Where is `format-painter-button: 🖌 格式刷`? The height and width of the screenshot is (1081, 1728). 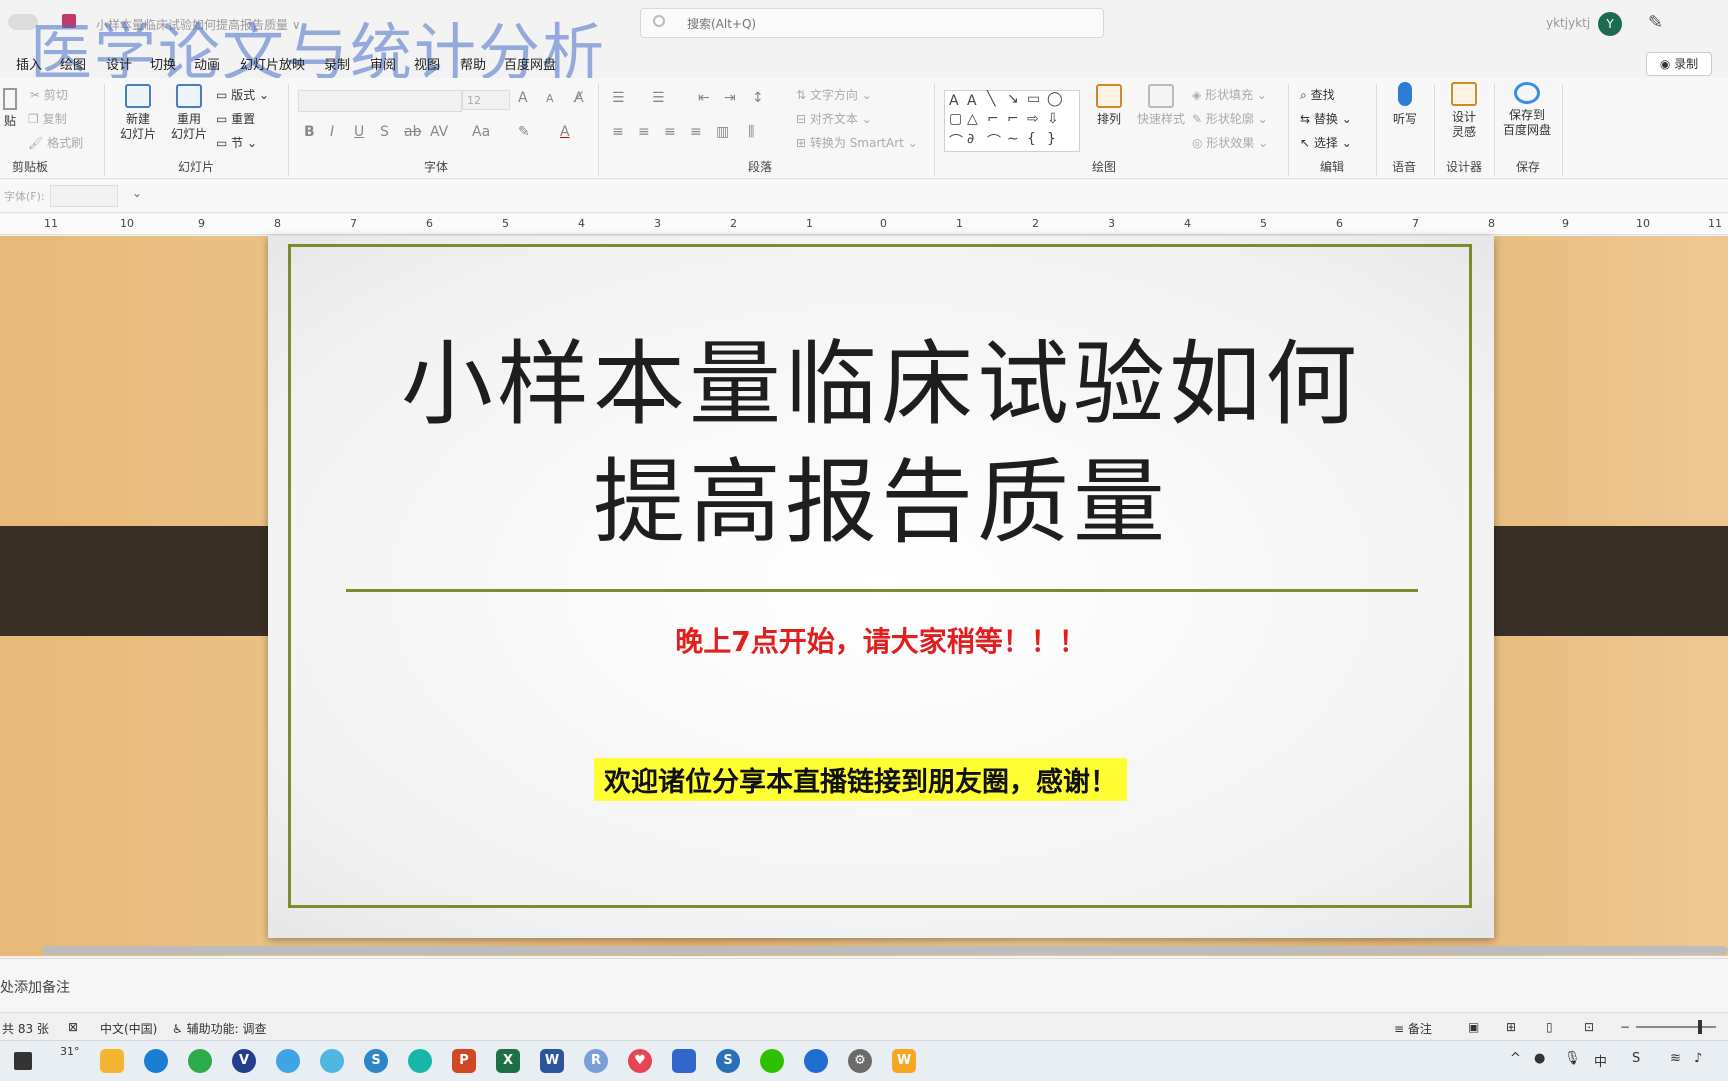
format-painter-button: 🖌 格式刷 is located at coordinates (55, 142).